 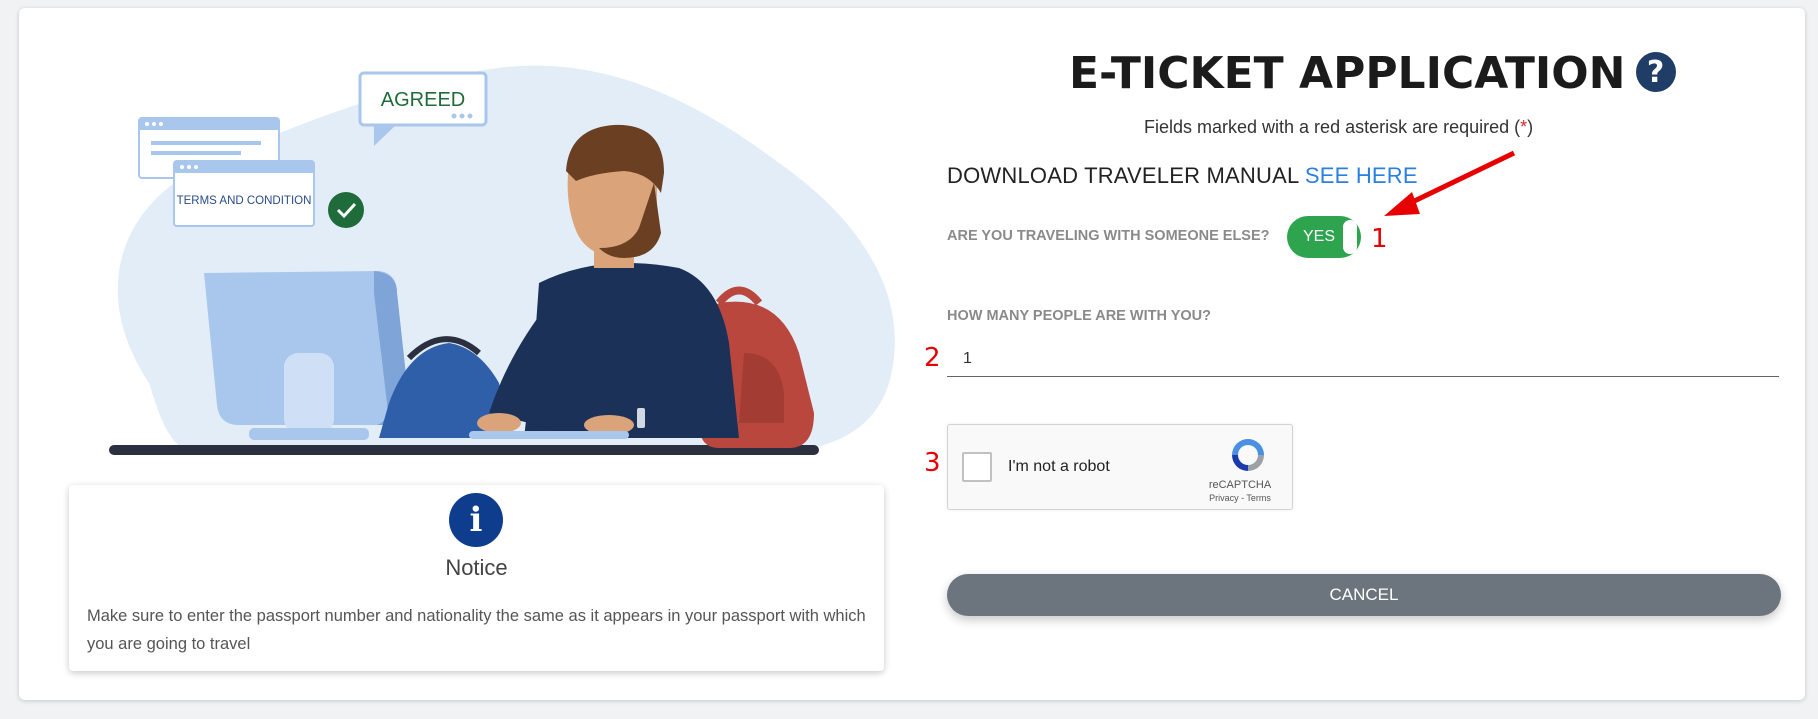 I want to click on terms-text: TERMS AND CONDITION, so click(x=244, y=201).